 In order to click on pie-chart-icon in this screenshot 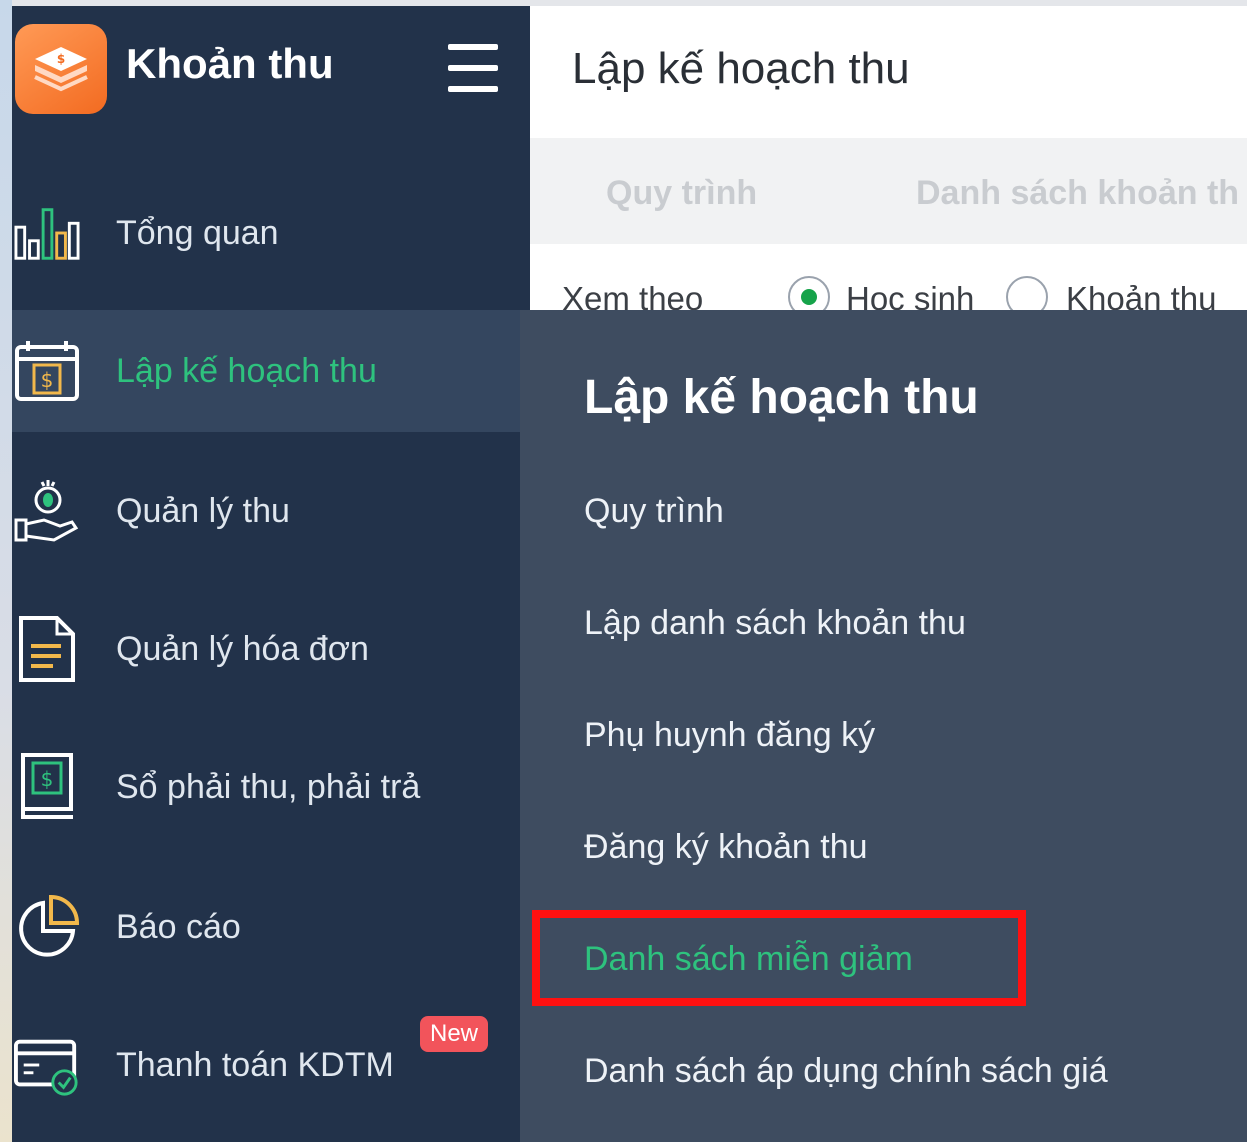, I will do `click(47, 927)`.